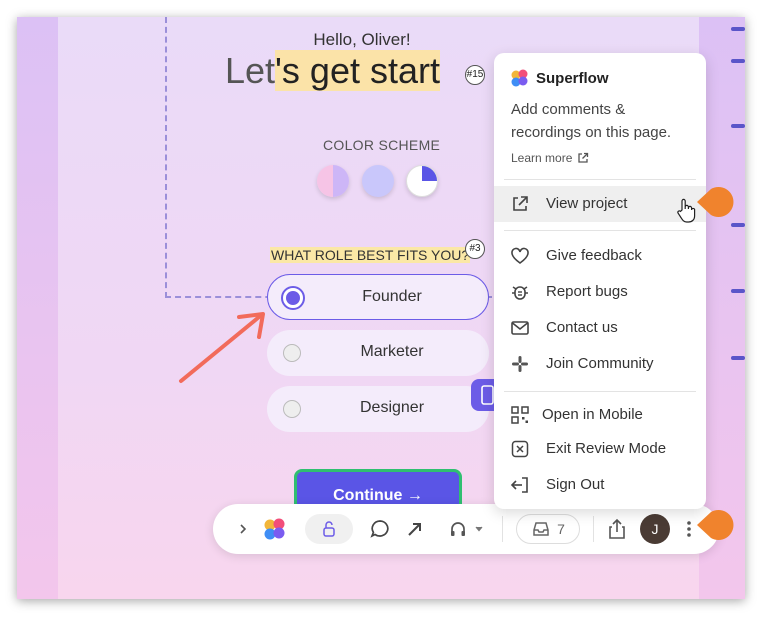  I want to click on inbox-icon, so click(541, 529).